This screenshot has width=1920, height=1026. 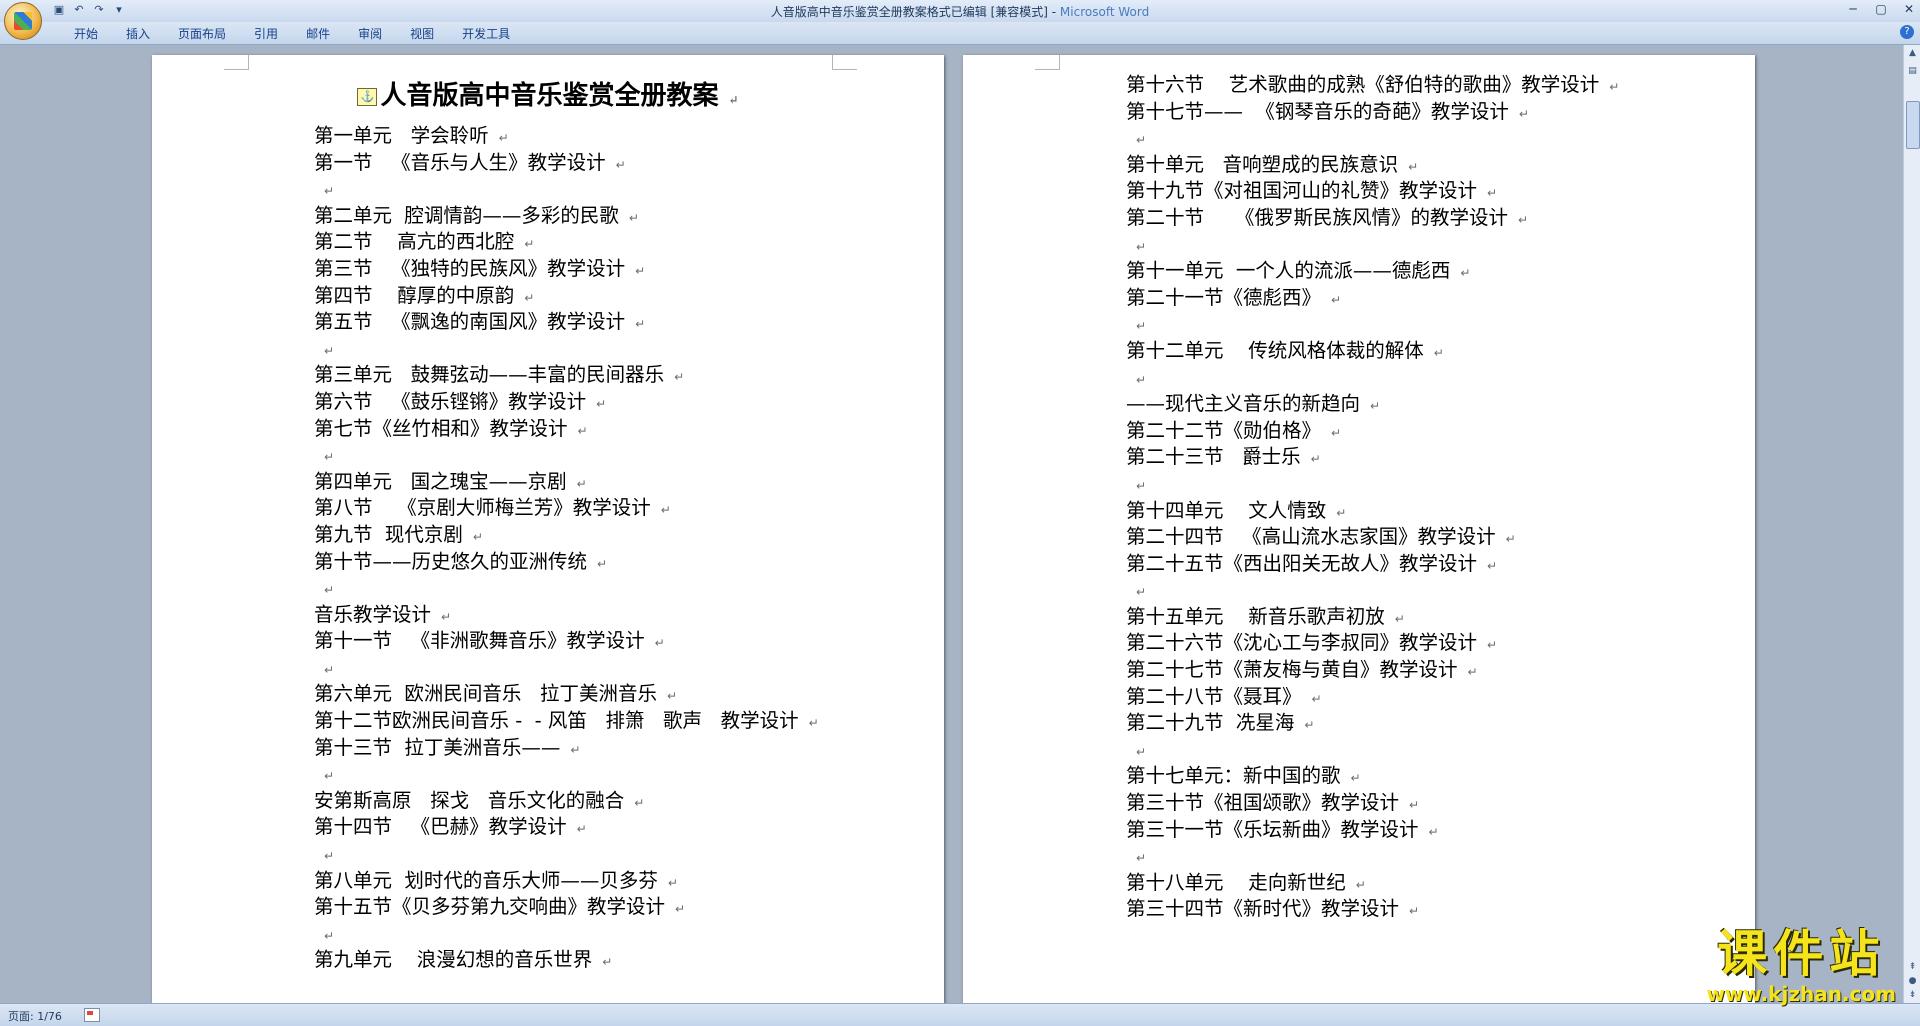 I want to click on tab-view: 视图, so click(x=422, y=34).